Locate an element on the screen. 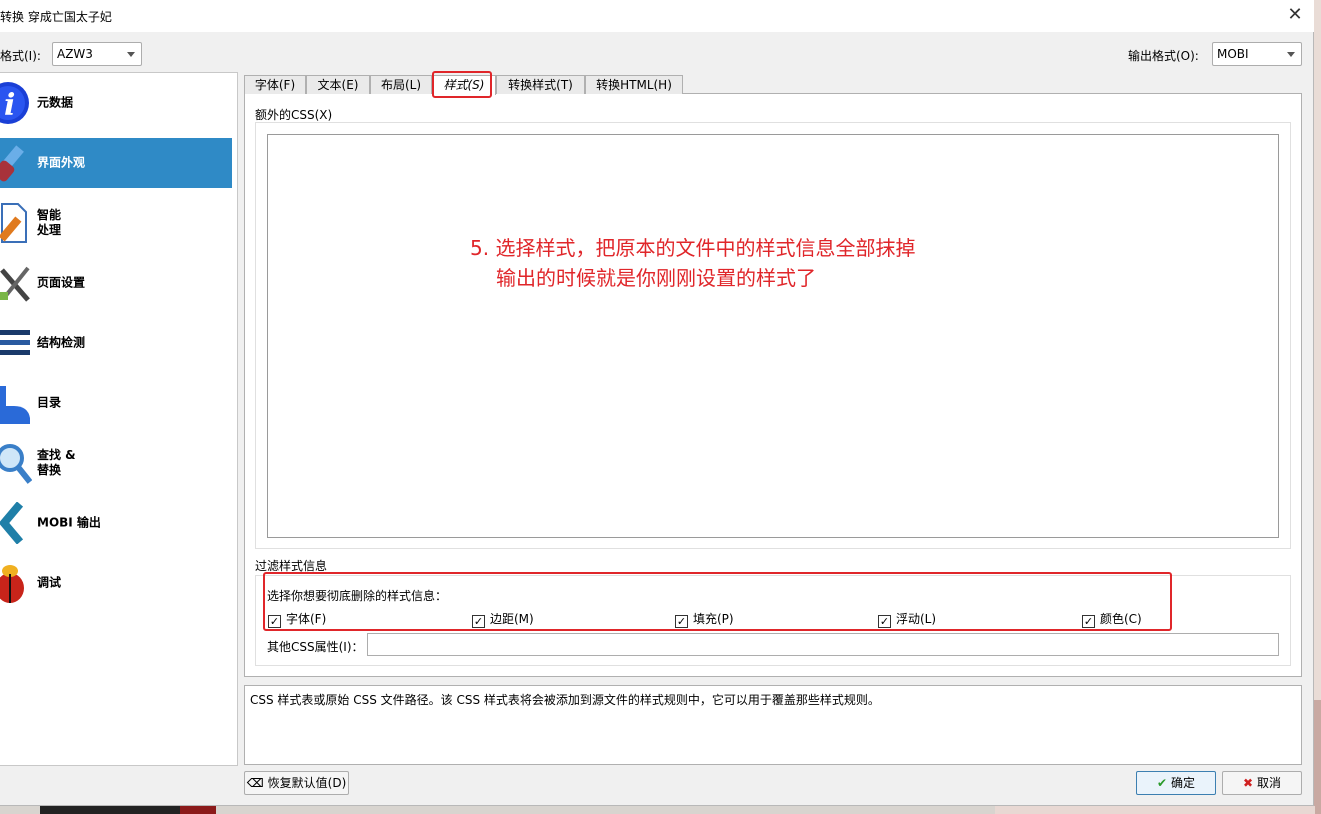  tab-label: 布局(L) is located at coordinates (401, 85).